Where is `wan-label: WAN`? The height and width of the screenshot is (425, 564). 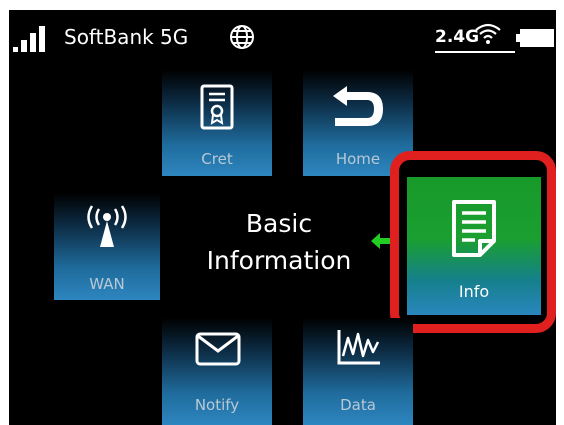 wan-label: WAN is located at coordinates (107, 284).